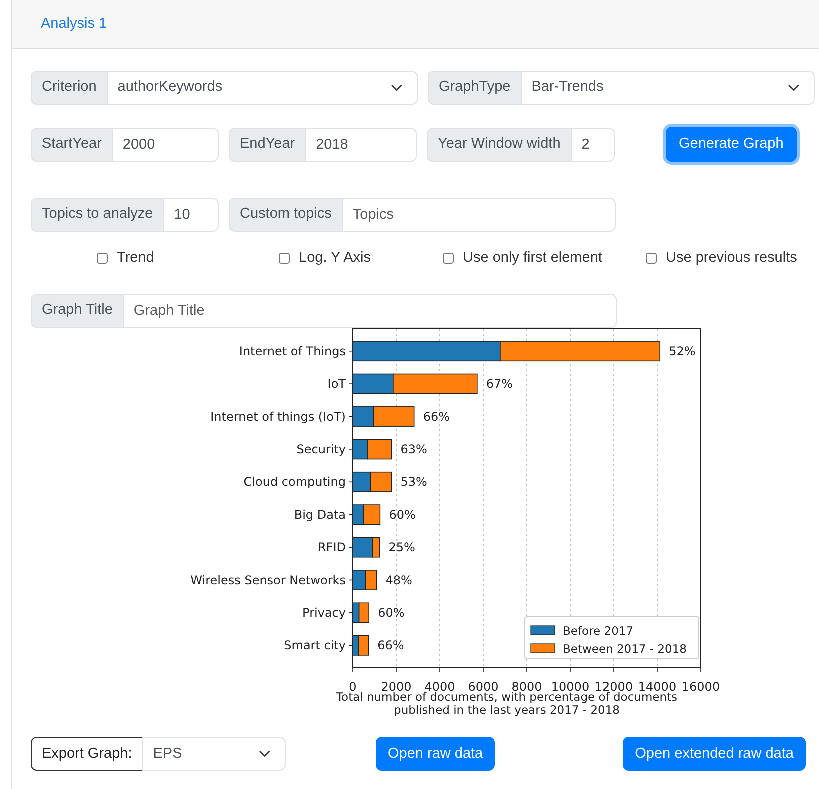  What do you see at coordinates (396, 687) in the screenshot?
I see `tick-label: 2000` at bounding box center [396, 687].